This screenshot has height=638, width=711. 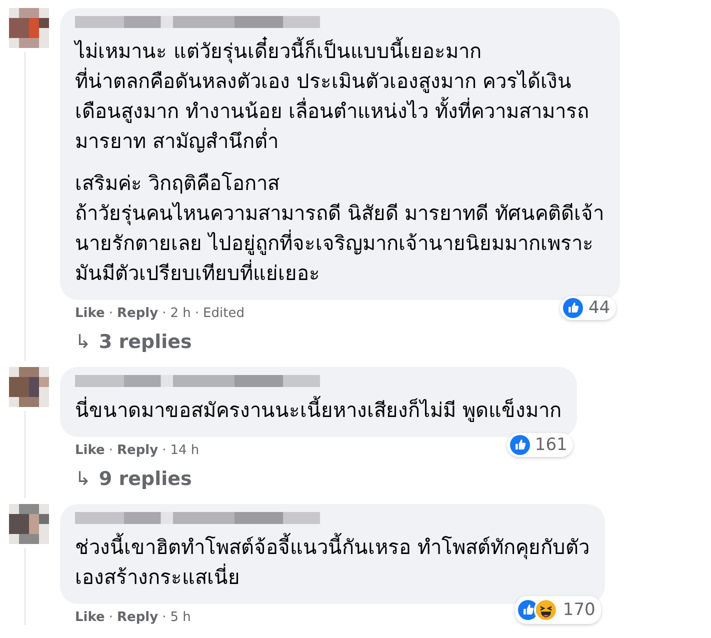 I want to click on comment-text: ช่วงนี้เขาฮิตทำโพสต์จ้อจี้แนวนี้กันเหรอ ทำโพสต์ทักคุยกับตัว เองสร้างกระแสเนี่ย, so click(x=332, y=562).